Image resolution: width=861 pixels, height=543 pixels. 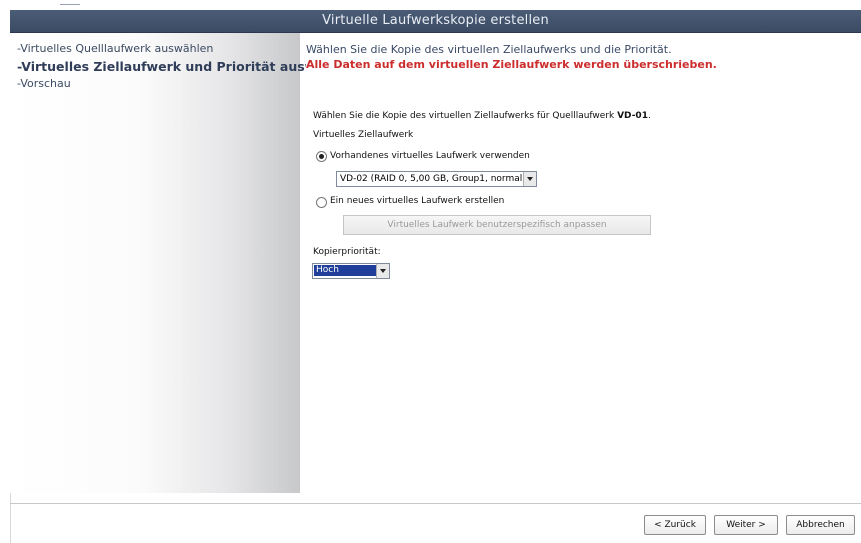 I want to click on window-title: Virtuelle Laufwerkskopie erstellen, so click(x=435, y=20).